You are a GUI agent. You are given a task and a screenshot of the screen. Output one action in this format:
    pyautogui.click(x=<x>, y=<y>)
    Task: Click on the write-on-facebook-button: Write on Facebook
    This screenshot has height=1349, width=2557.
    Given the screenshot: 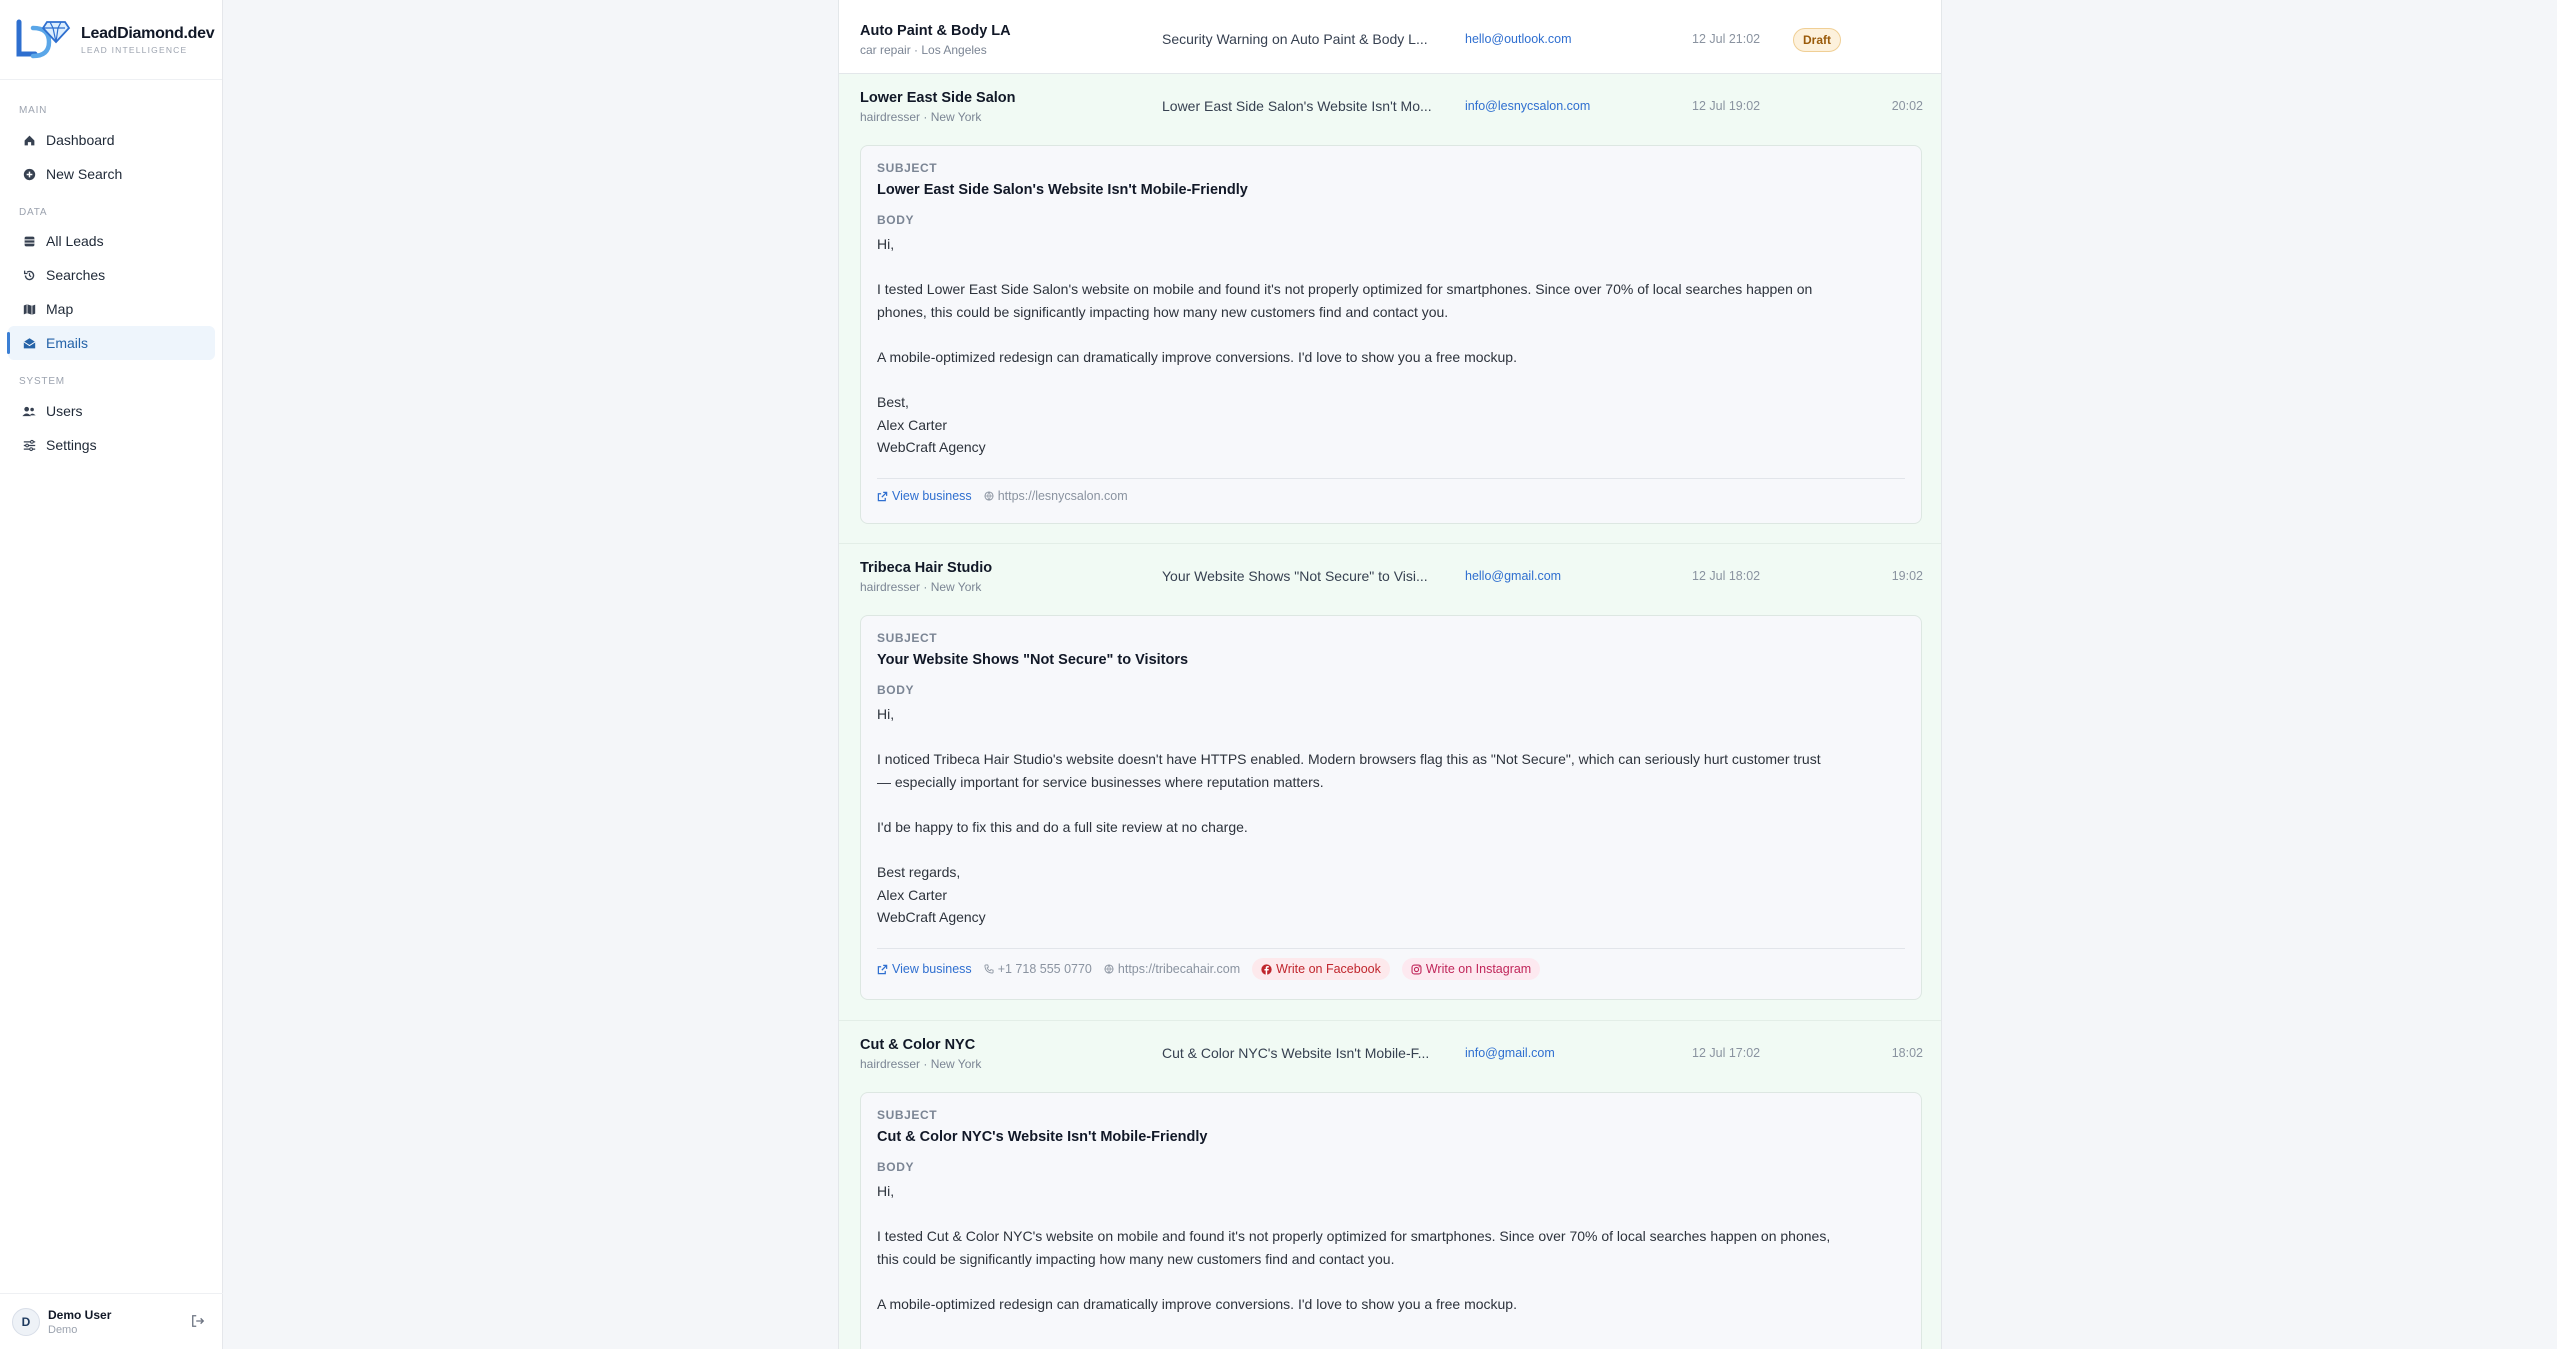 What is the action you would take?
    pyautogui.click(x=1321, y=969)
    